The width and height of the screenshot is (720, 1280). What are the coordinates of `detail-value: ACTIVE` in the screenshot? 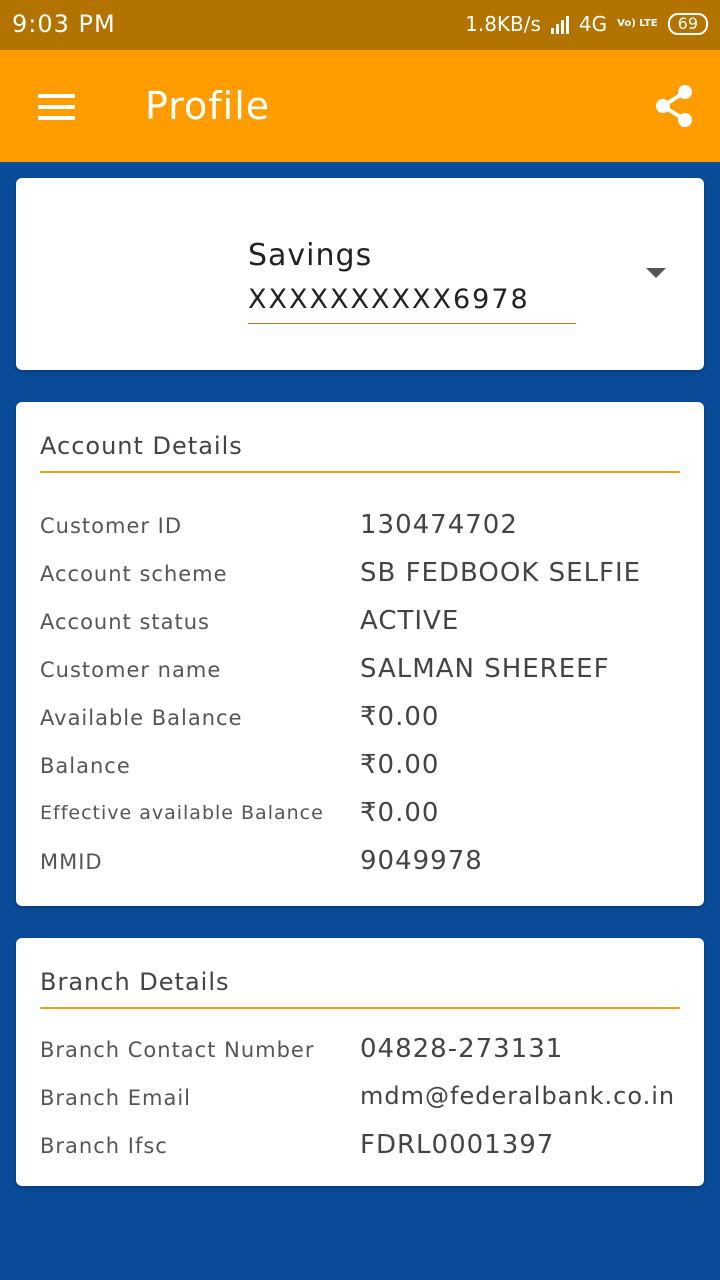 It's located at (410, 621).